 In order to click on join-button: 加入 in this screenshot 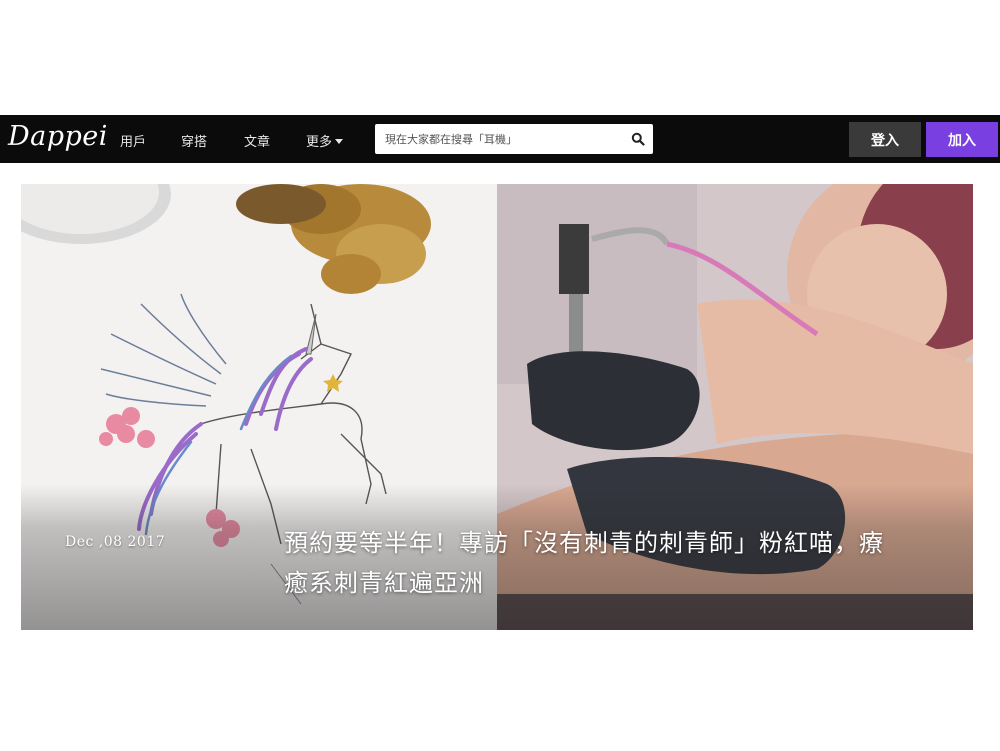, I will do `click(962, 139)`.